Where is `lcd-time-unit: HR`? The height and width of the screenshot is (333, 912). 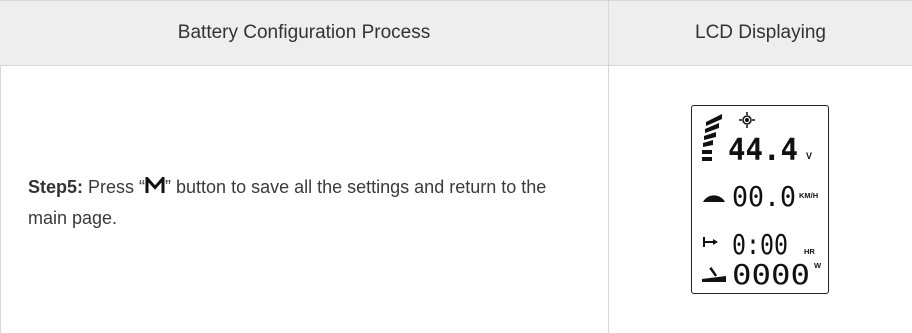
lcd-time-unit: HR is located at coordinates (809, 251).